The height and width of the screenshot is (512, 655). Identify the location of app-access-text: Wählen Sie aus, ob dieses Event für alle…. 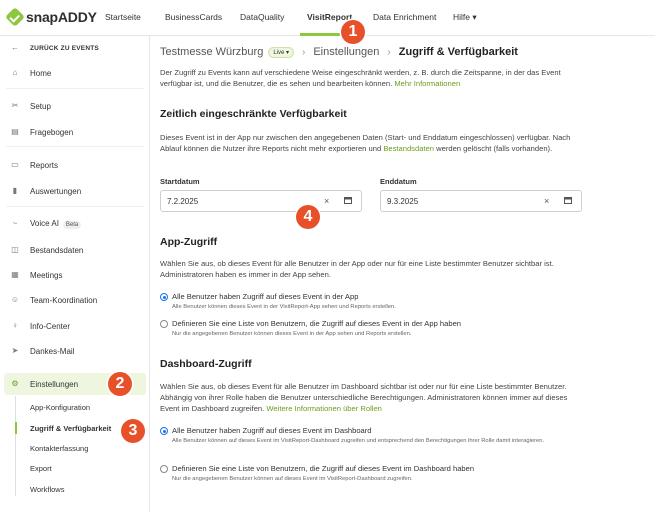
(357, 269).